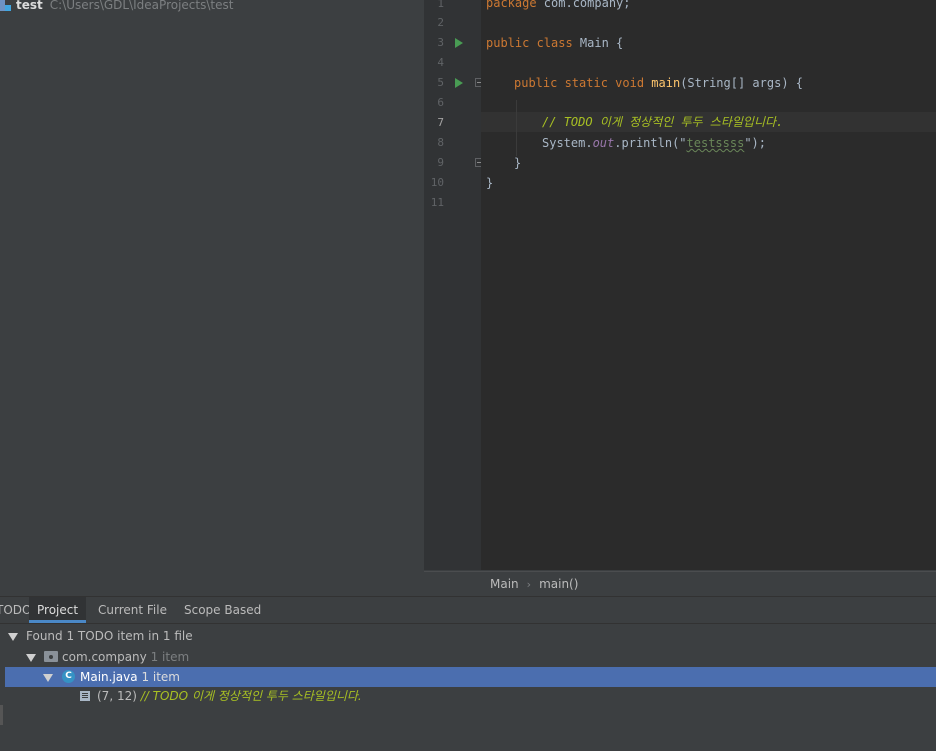  What do you see at coordinates (29, 6) in the screenshot?
I see `project-root-name: test` at bounding box center [29, 6].